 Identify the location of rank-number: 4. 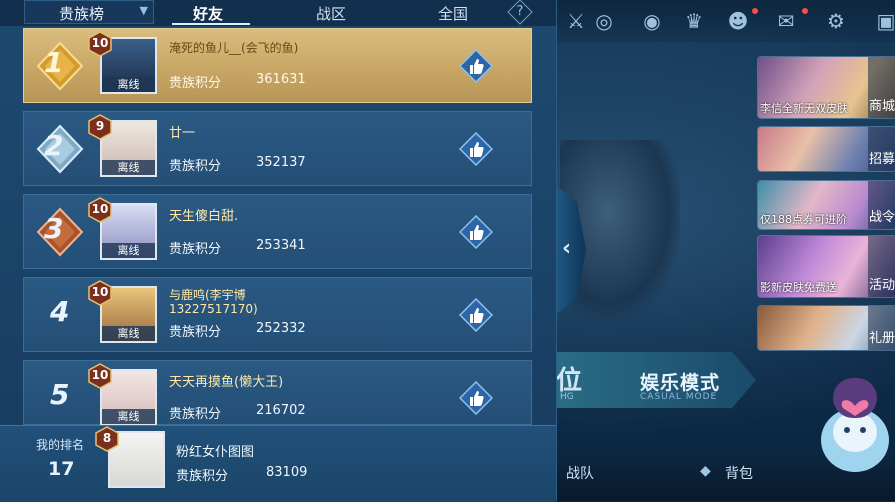
(60, 311).